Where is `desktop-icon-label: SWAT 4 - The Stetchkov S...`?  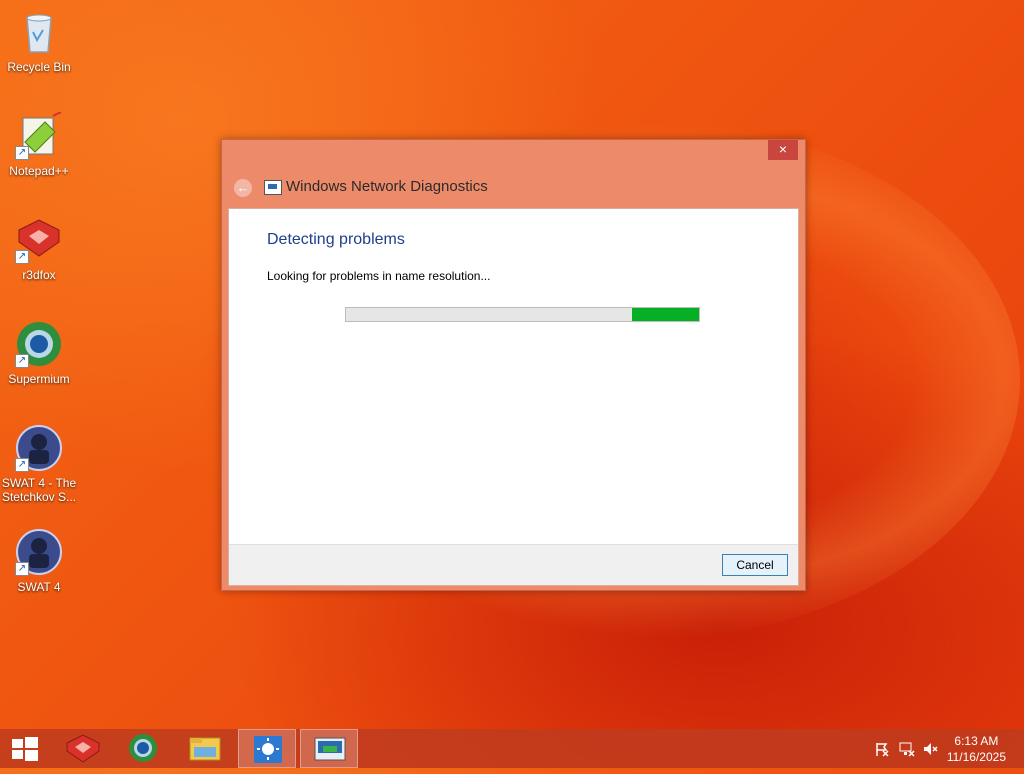 desktop-icon-label: SWAT 4 - The Stetchkov S... is located at coordinates (39, 490).